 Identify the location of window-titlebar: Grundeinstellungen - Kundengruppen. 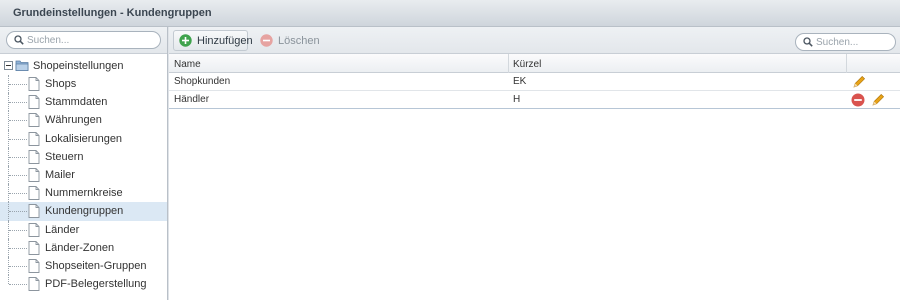
(450, 13).